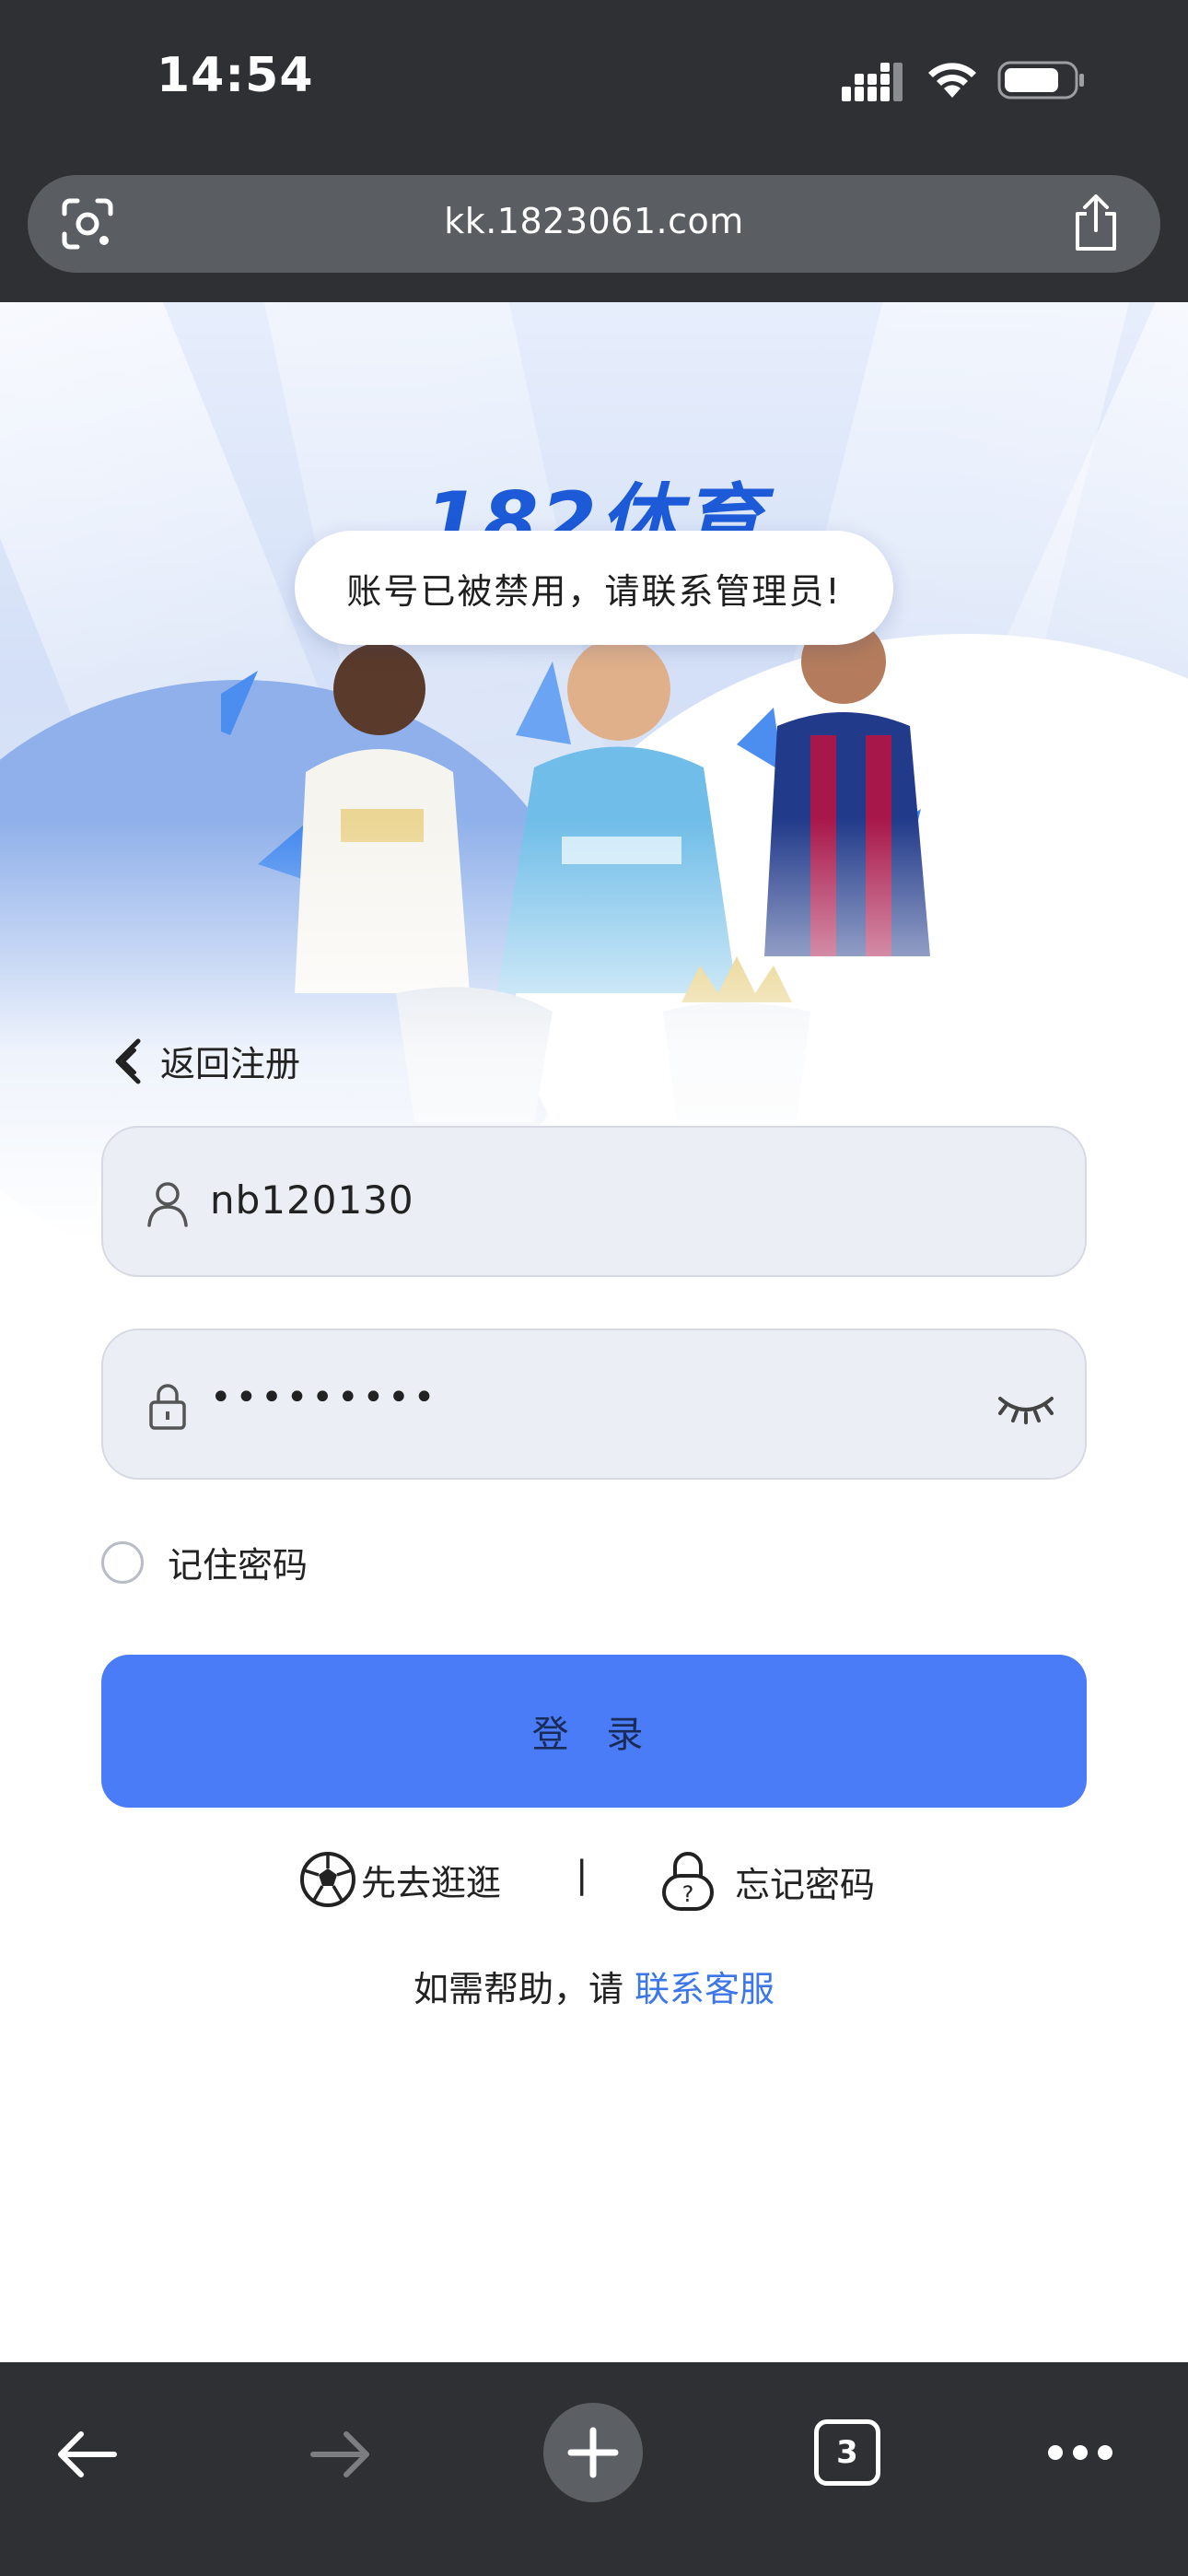 Image resolution: width=1188 pixels, height=2576 pixels. I want to click on lock-question-icon: ?, so click(688, 1882).